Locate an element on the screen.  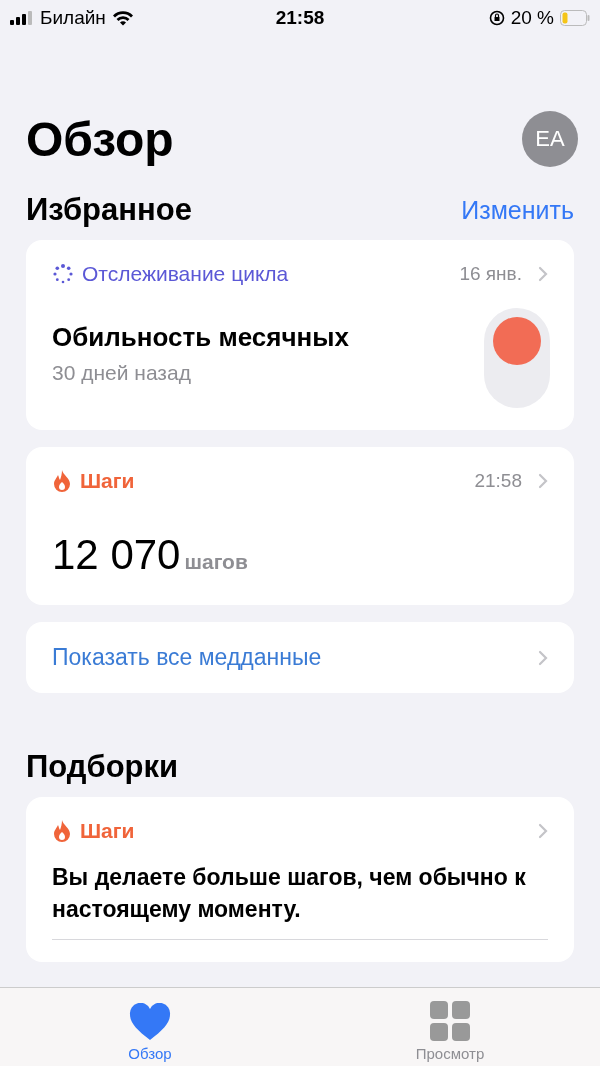
steps-unit: шагов is located at coordinates (216, 562).